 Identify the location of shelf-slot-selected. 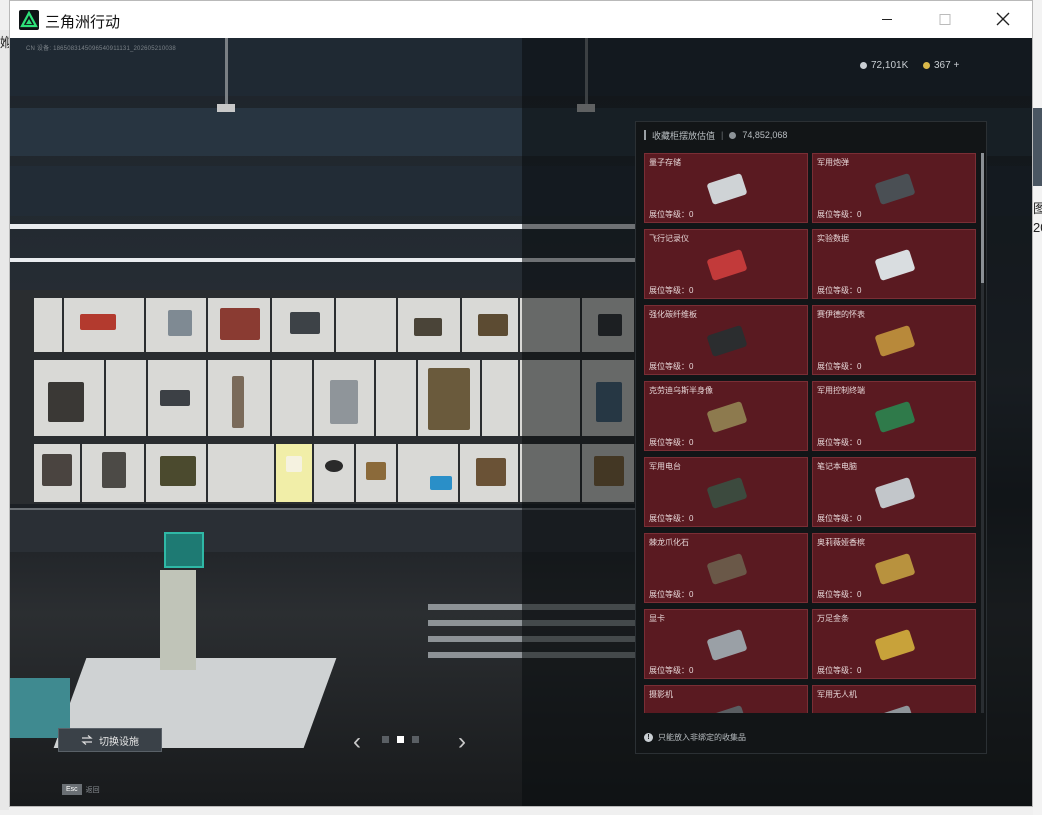
(294, 473).